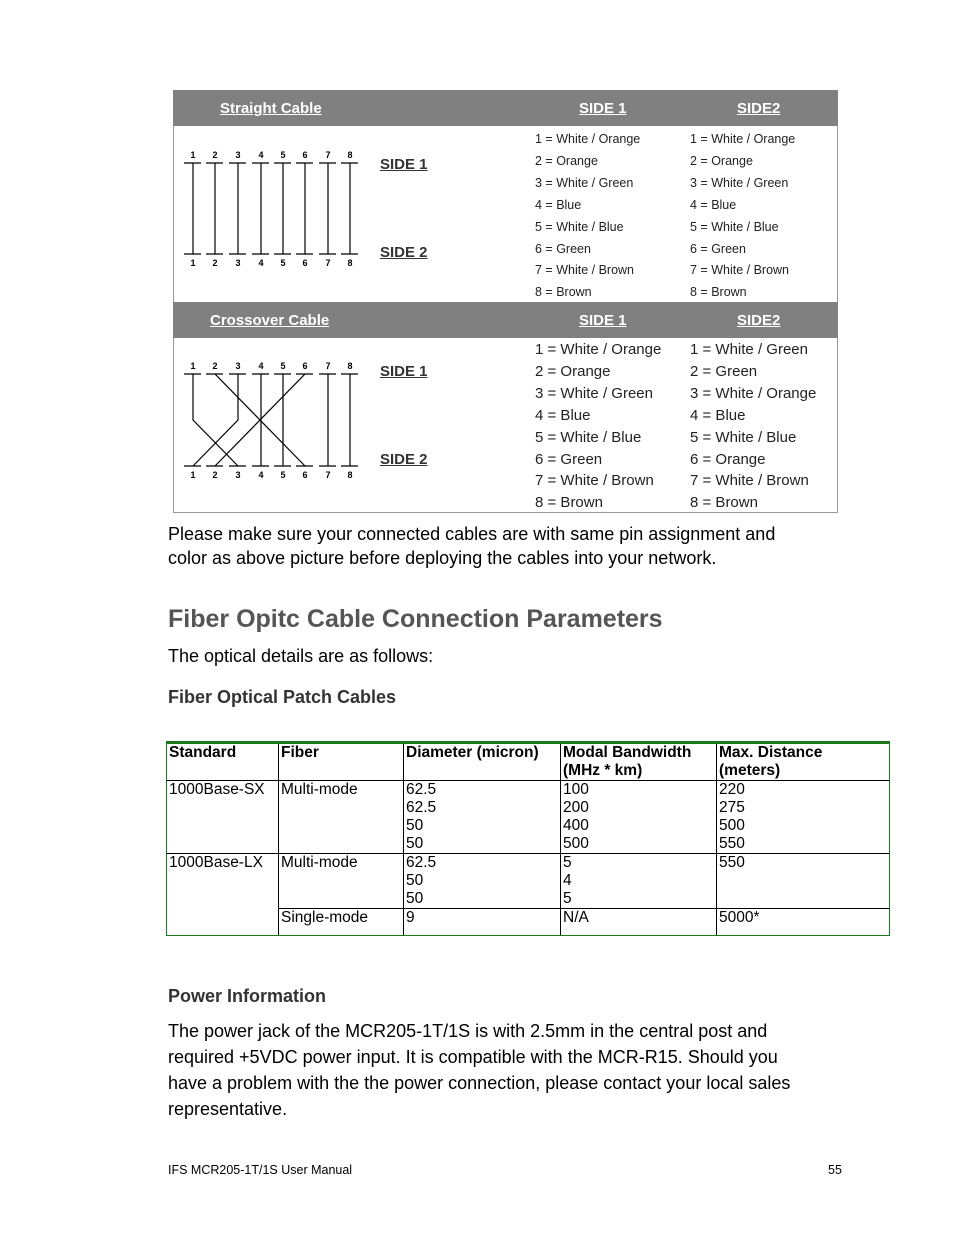 This screenshot has width=954, height=1235. Describe the element at coordinates (404, 252) in the screenshot. I see `straight-diagram-side2-label: SIDE 2` at that location.